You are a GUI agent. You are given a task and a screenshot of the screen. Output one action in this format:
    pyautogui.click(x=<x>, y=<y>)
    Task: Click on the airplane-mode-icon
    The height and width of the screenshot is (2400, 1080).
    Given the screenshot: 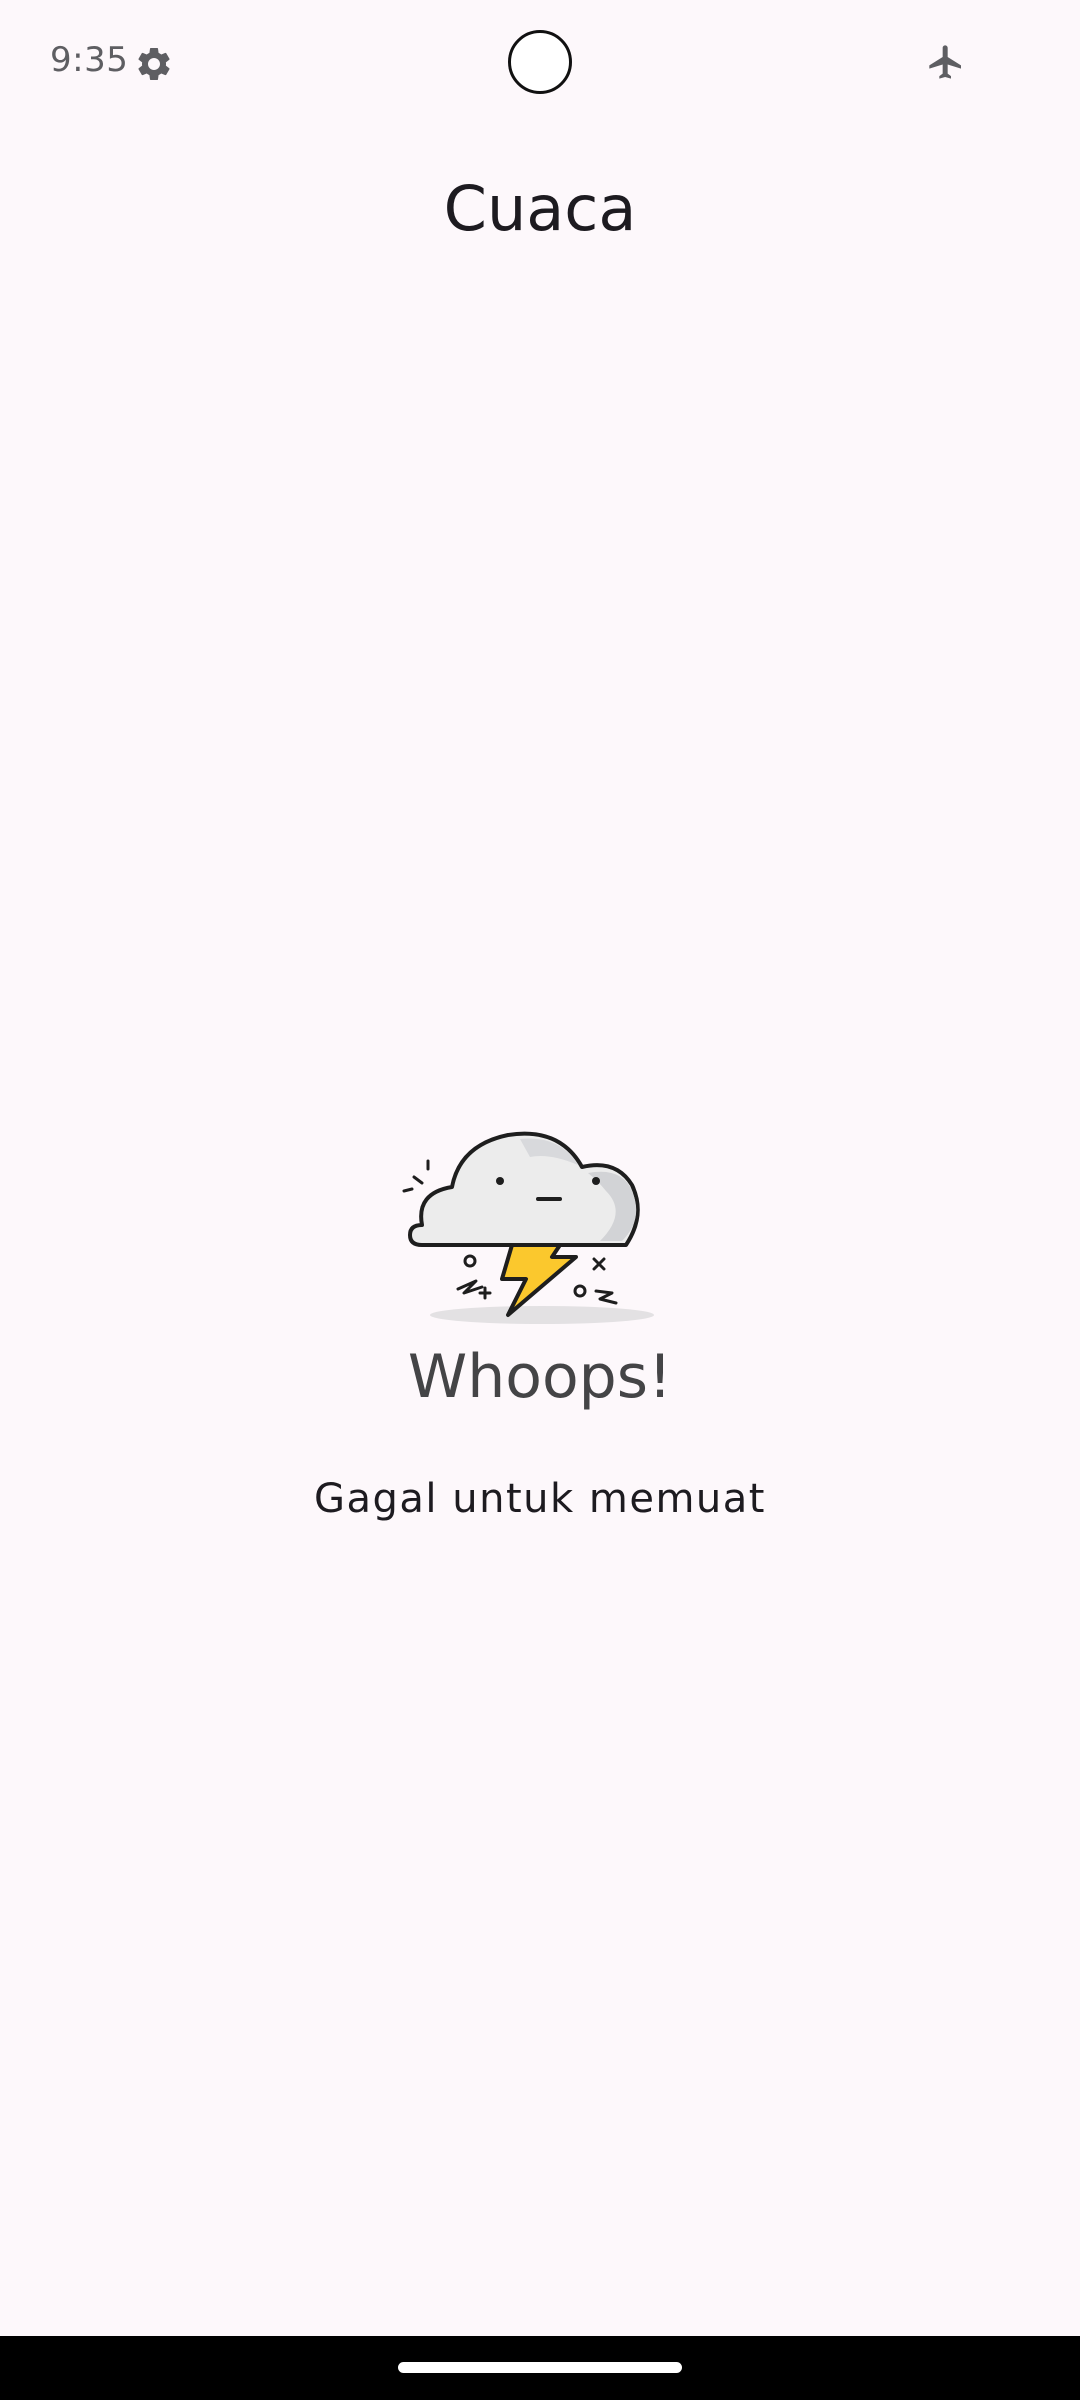 What is the action you would take?
    pyautogui.click(x=945, y=62)
    